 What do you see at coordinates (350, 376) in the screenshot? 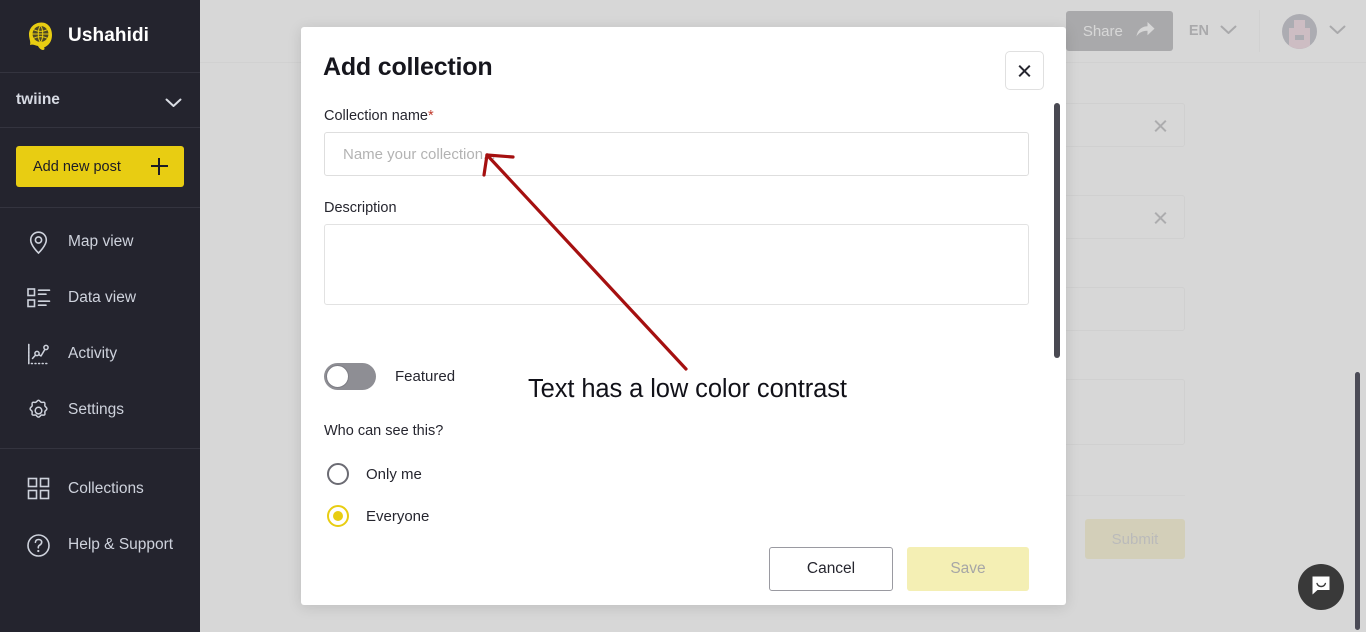
I see `featured-toggle` at bounding box center [350, 376].